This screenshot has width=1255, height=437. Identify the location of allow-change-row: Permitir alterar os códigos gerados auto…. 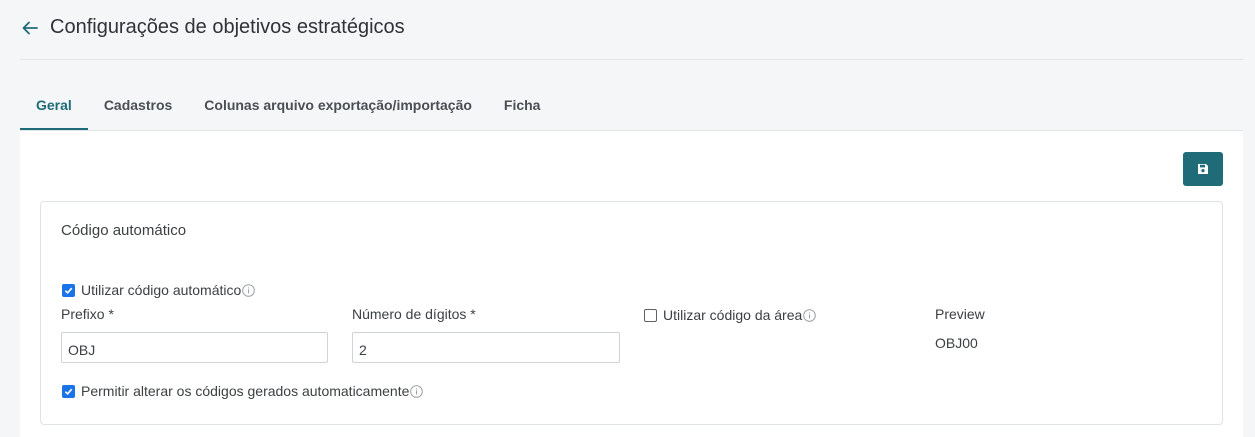
(243, 391).